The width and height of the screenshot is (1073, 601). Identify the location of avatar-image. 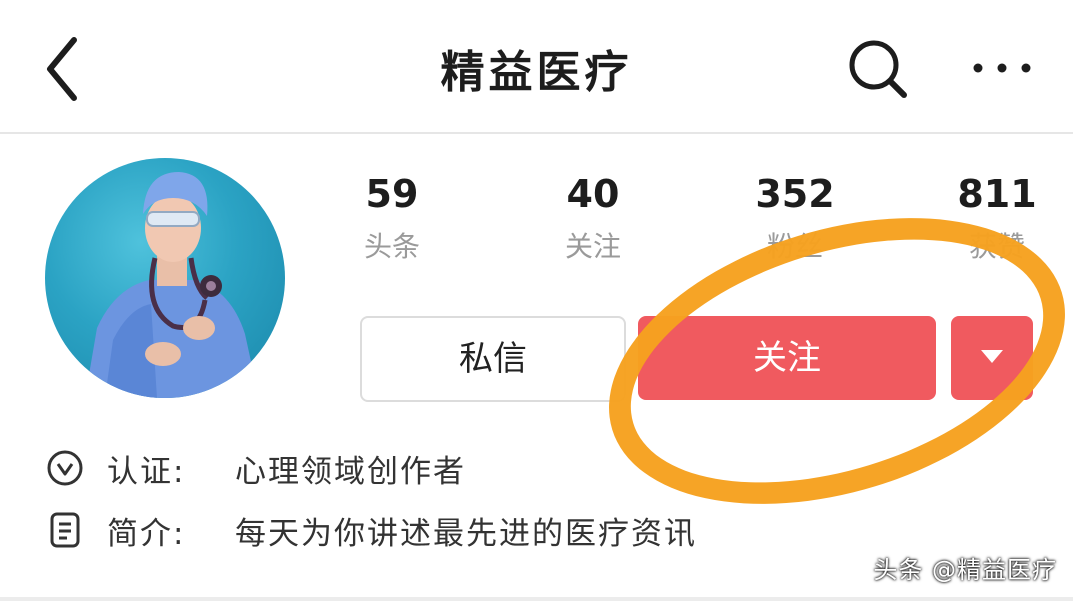
(172, 285).